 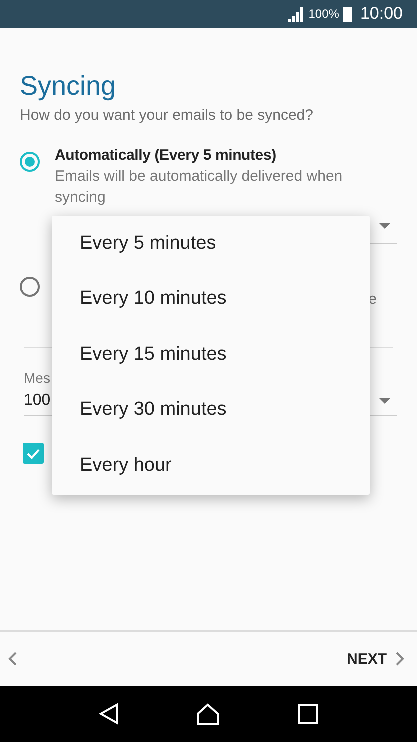 I want to click on home-icon, so click(x=208, y=714).